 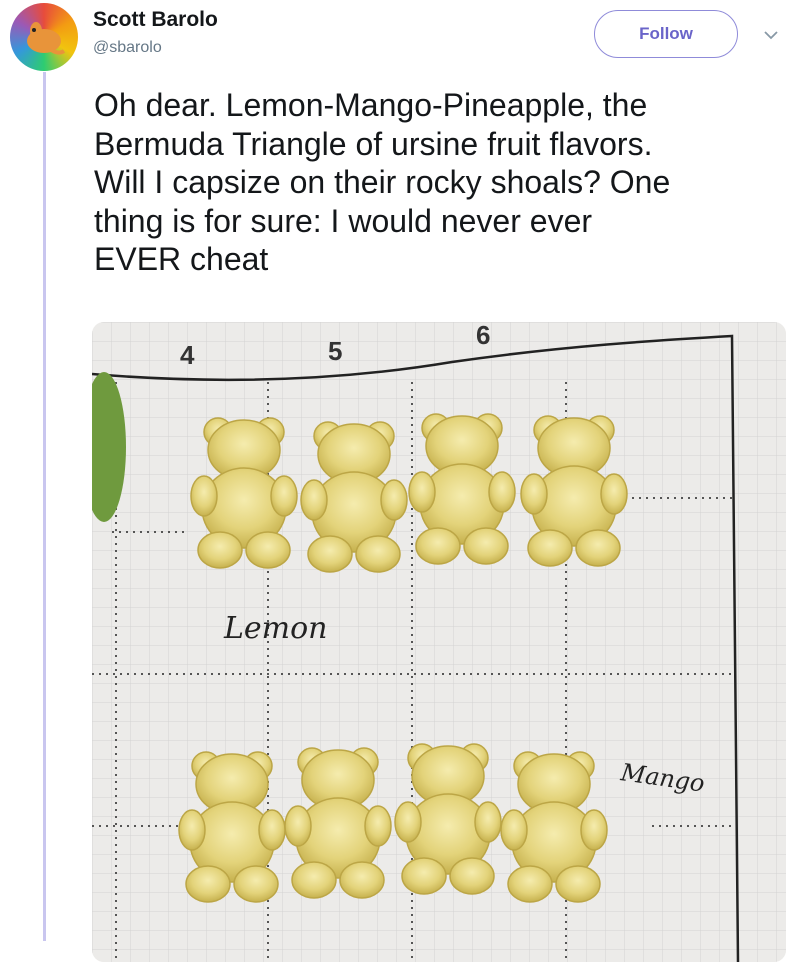 I want to click on avatar-icon, so click(x=46, y=38).